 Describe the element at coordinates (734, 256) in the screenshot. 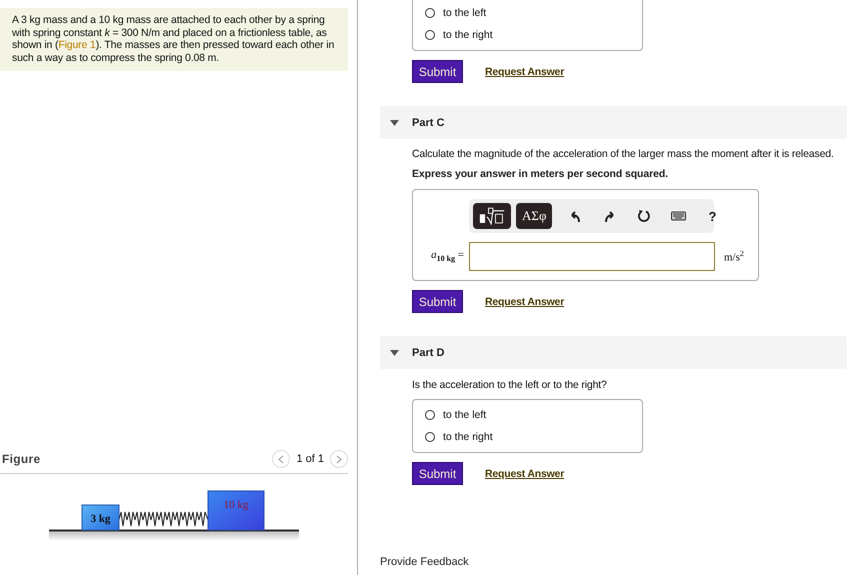

I see `units-label: m/s$^{2}$` at that location.